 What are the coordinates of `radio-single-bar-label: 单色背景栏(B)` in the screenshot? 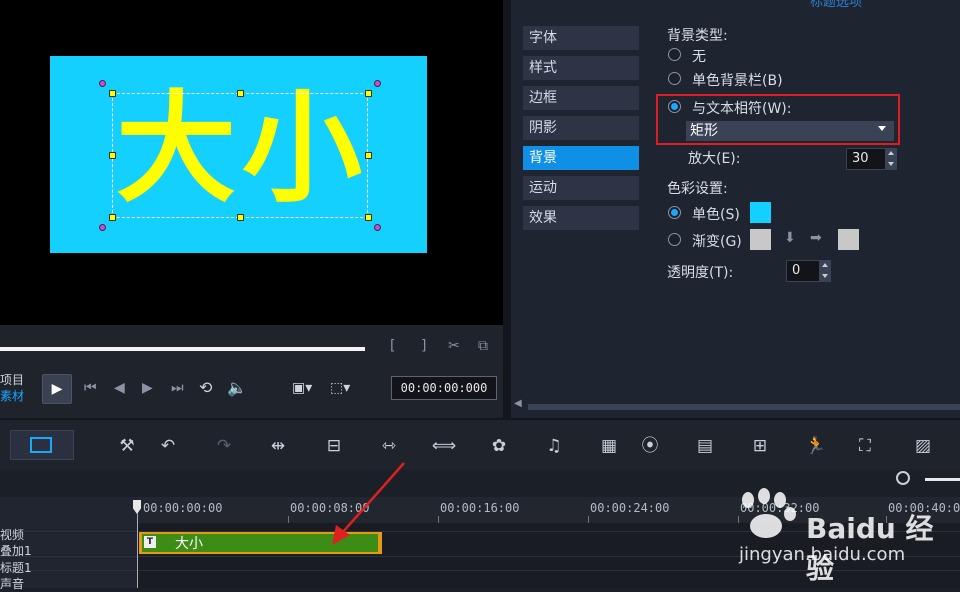 It's located at (737, 80).